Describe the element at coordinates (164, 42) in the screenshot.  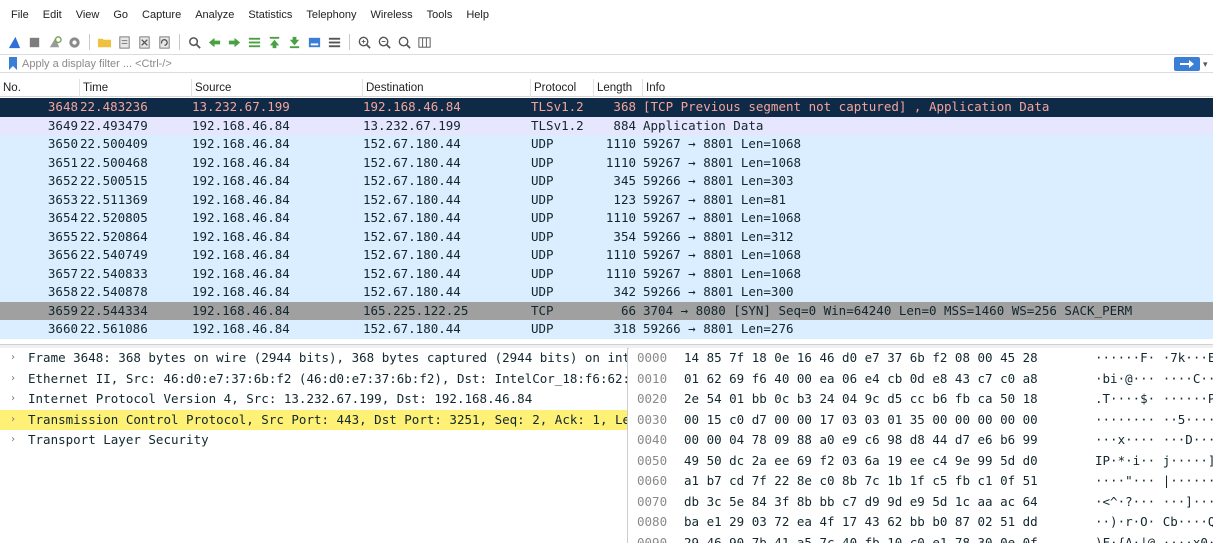
I see `reload-icon` at that location.